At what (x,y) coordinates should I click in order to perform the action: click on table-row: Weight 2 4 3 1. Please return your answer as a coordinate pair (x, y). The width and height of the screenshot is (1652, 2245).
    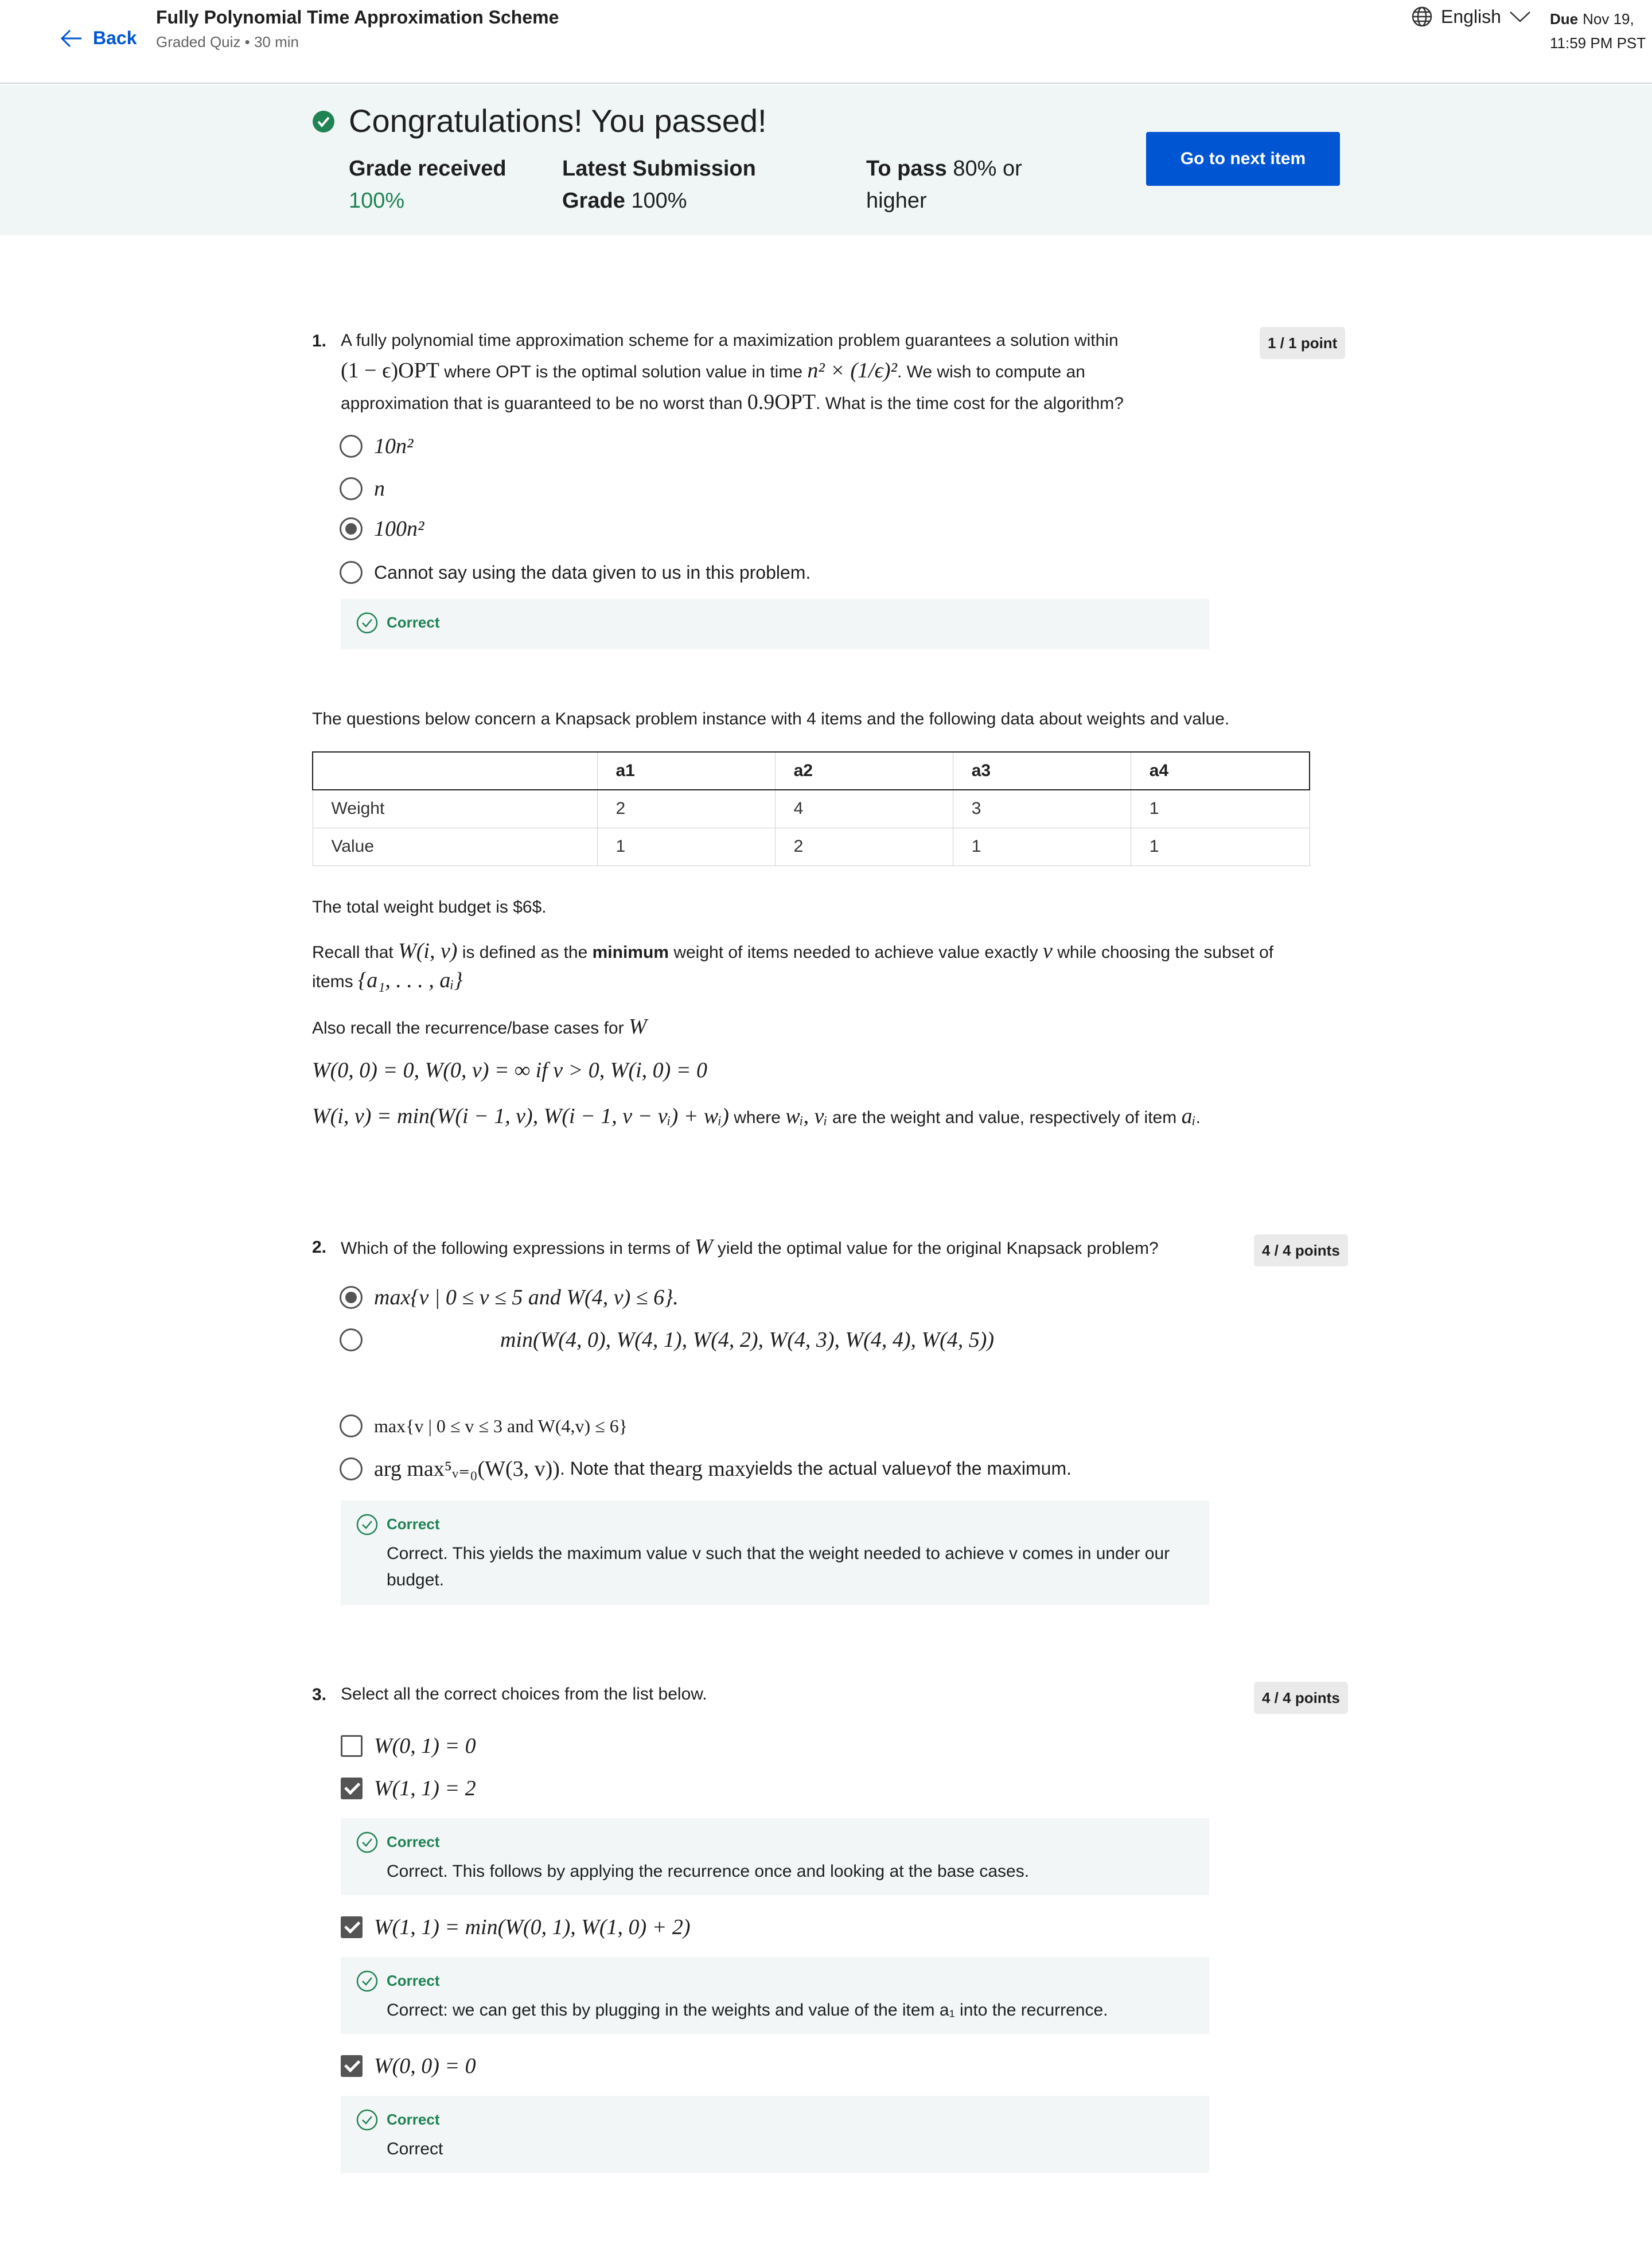
    Looking at the image, I should click on (811, 808).